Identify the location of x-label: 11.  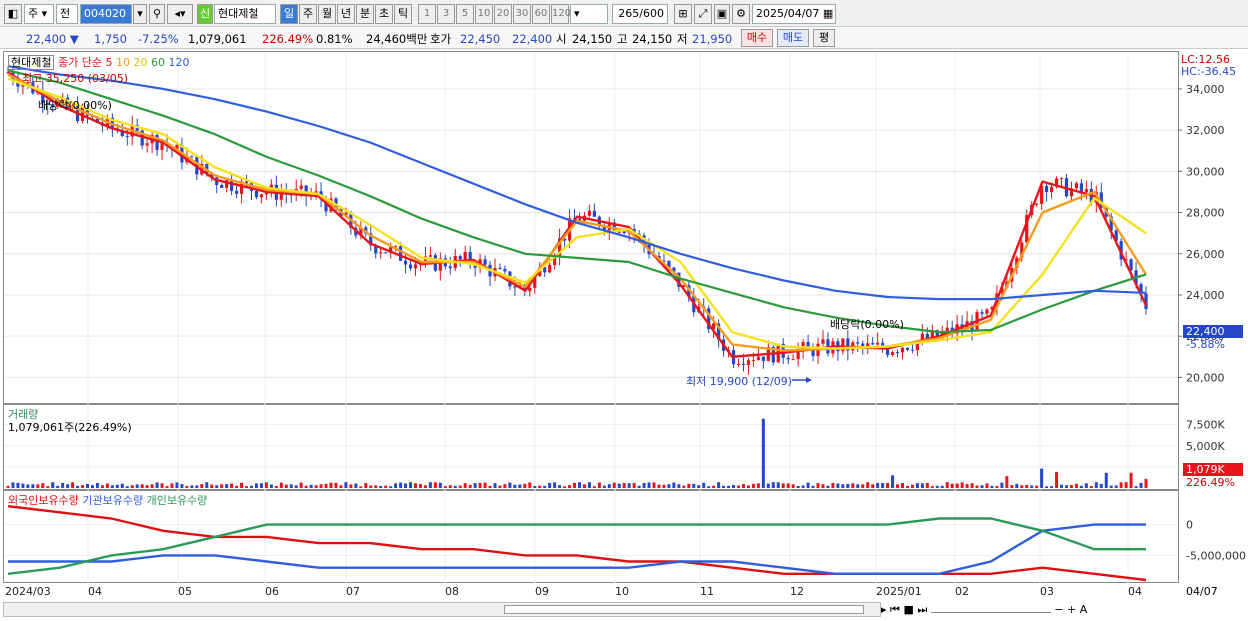
(707, 591).